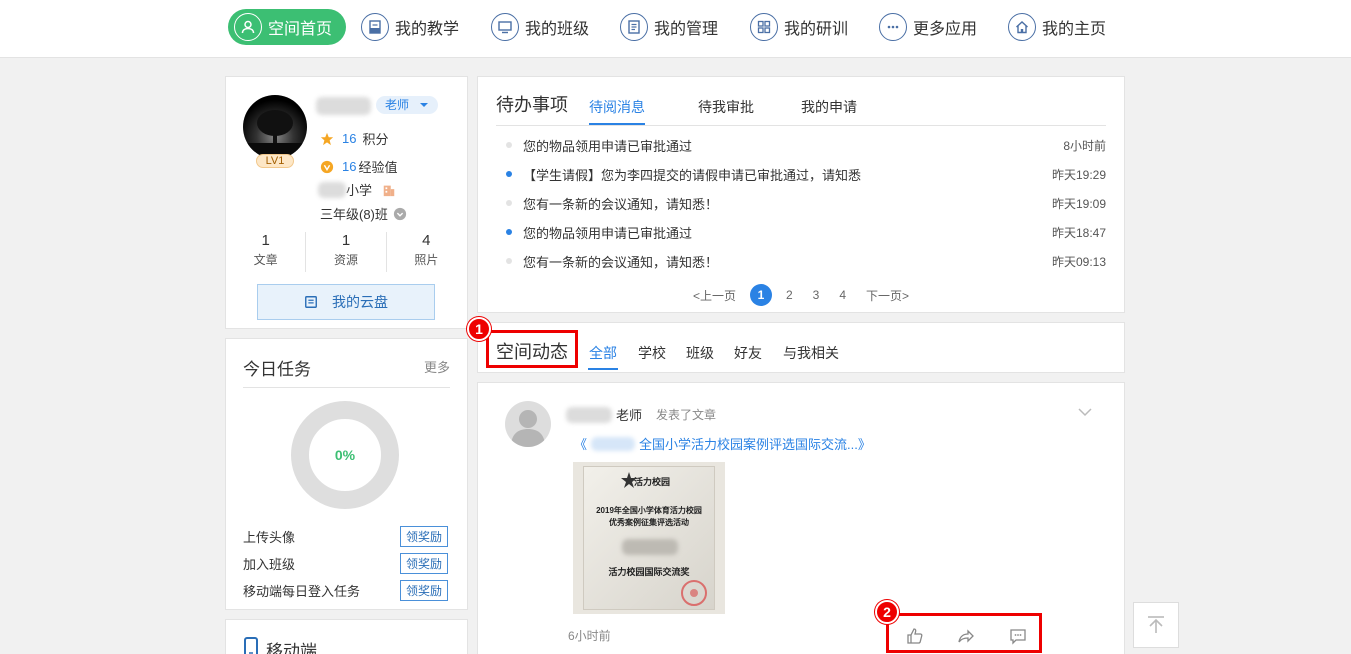  I want to click on count-value: 4, so click(426, 240).